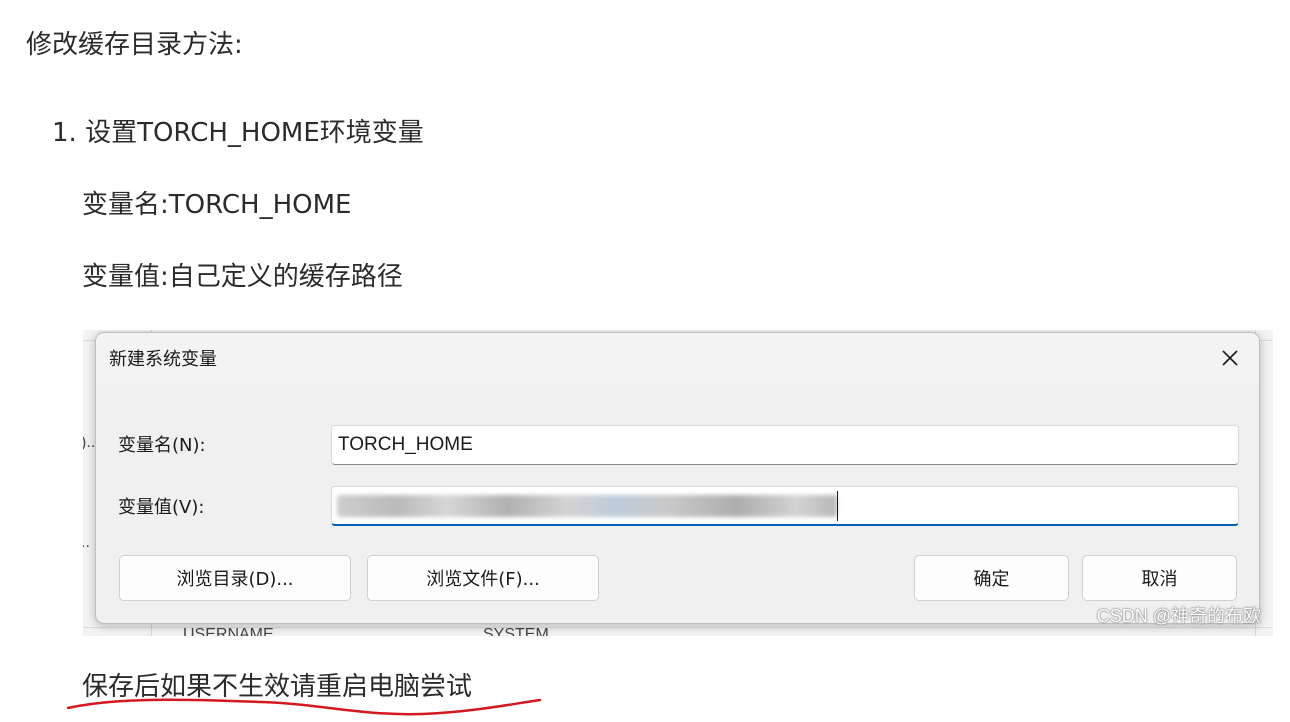  Describe the element at coordinates (162, 445) in the screenshot. I see `variable-name-label: 变量名(N):` at that location.